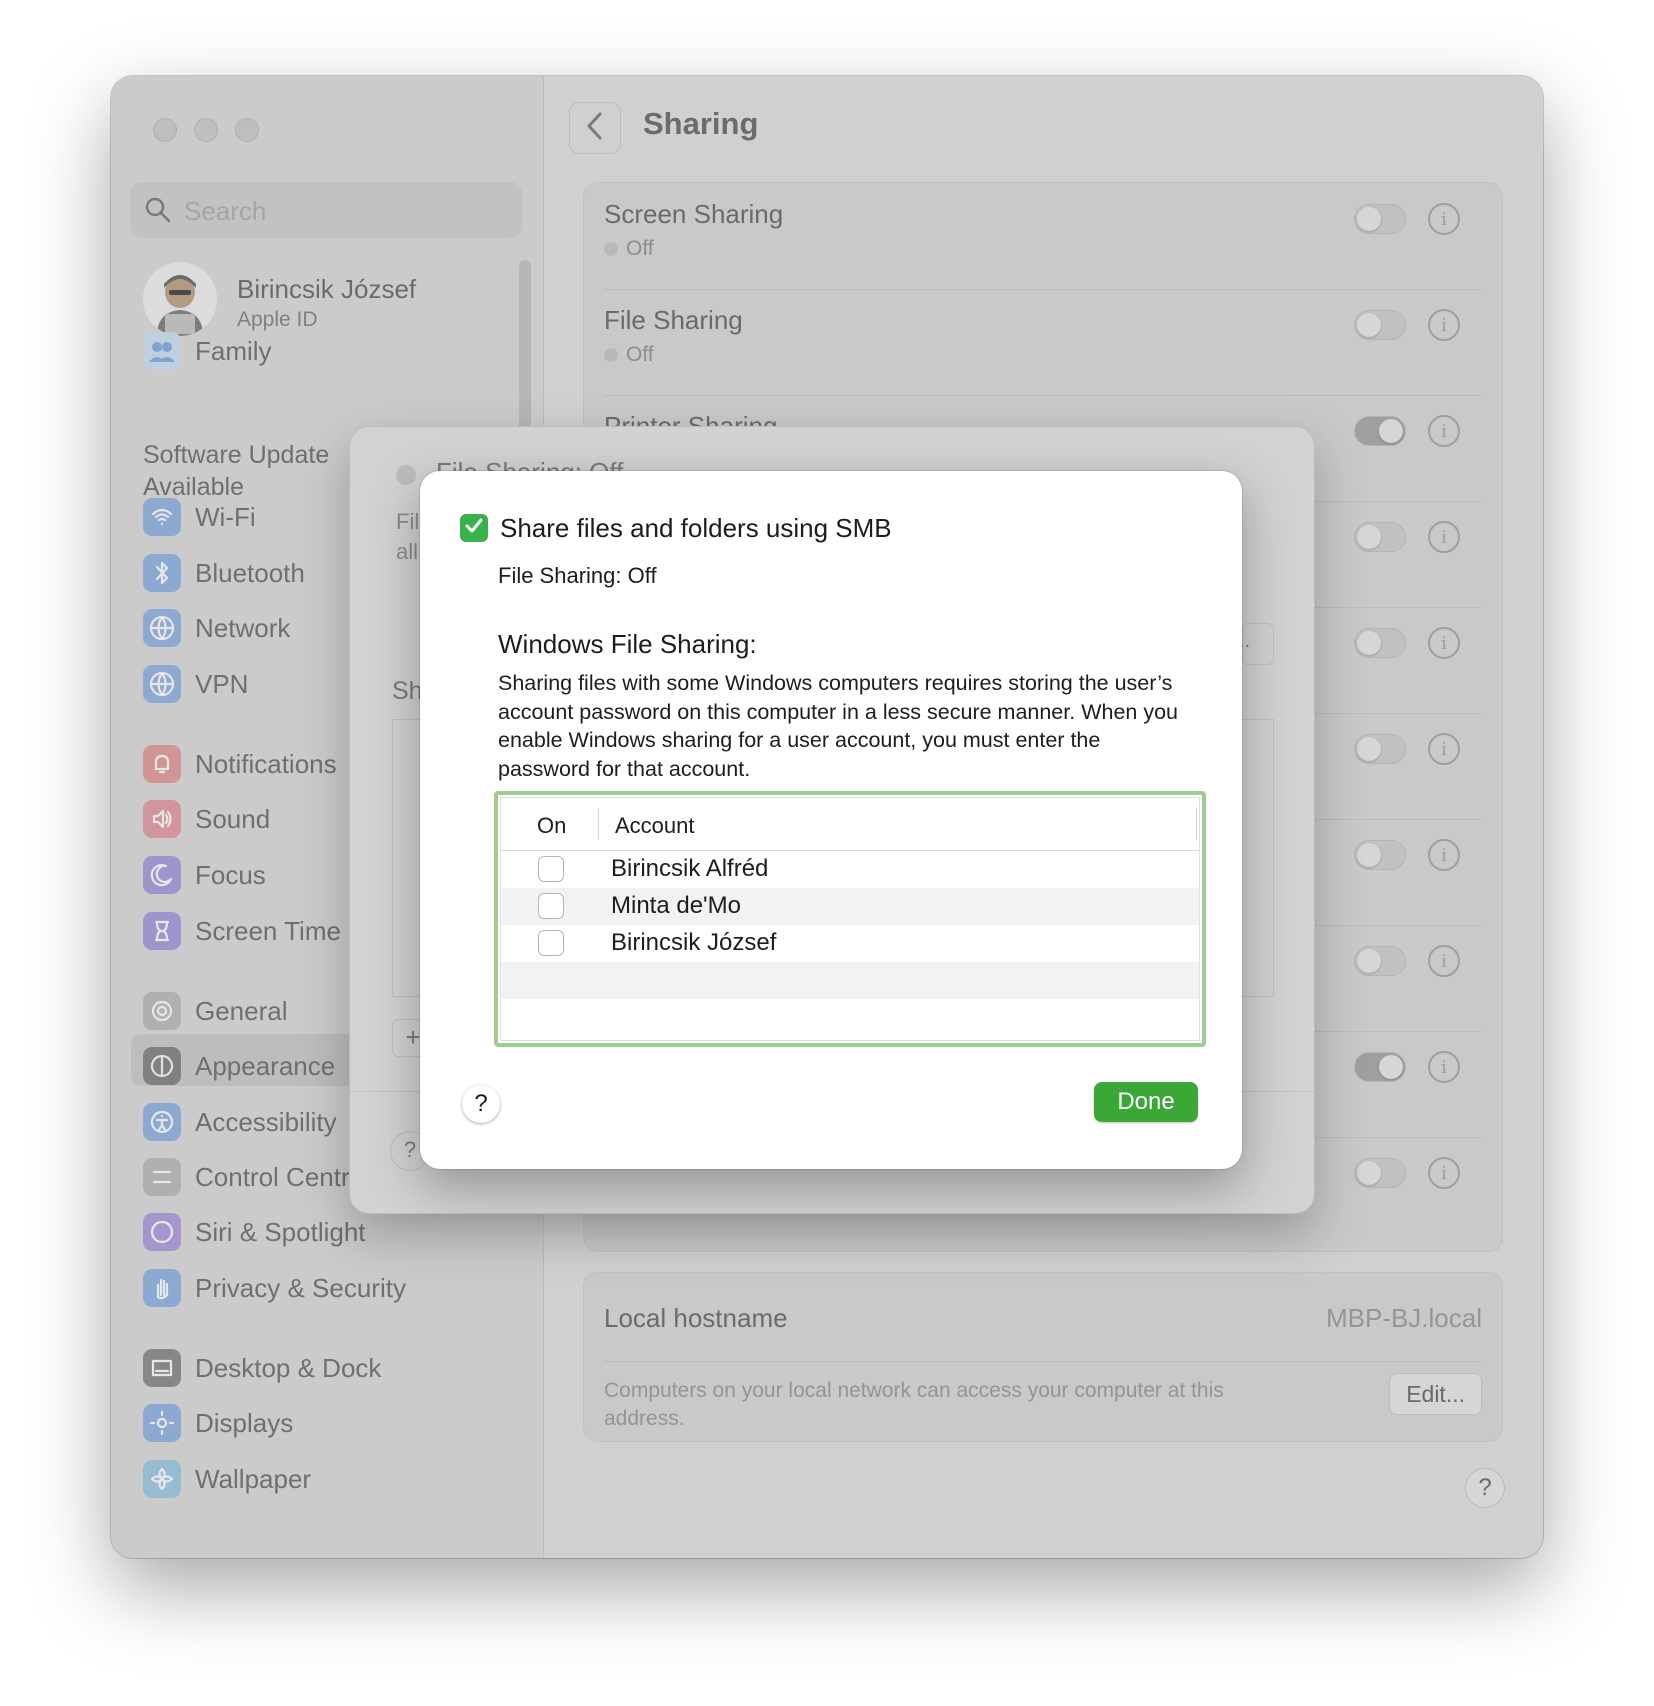 The width and height of the screenshot is (1654, 1706). Describe the element at coordinates (253, 1478) in the screenshot. I see `sidebar-item-label: Wallpaper` at that location.